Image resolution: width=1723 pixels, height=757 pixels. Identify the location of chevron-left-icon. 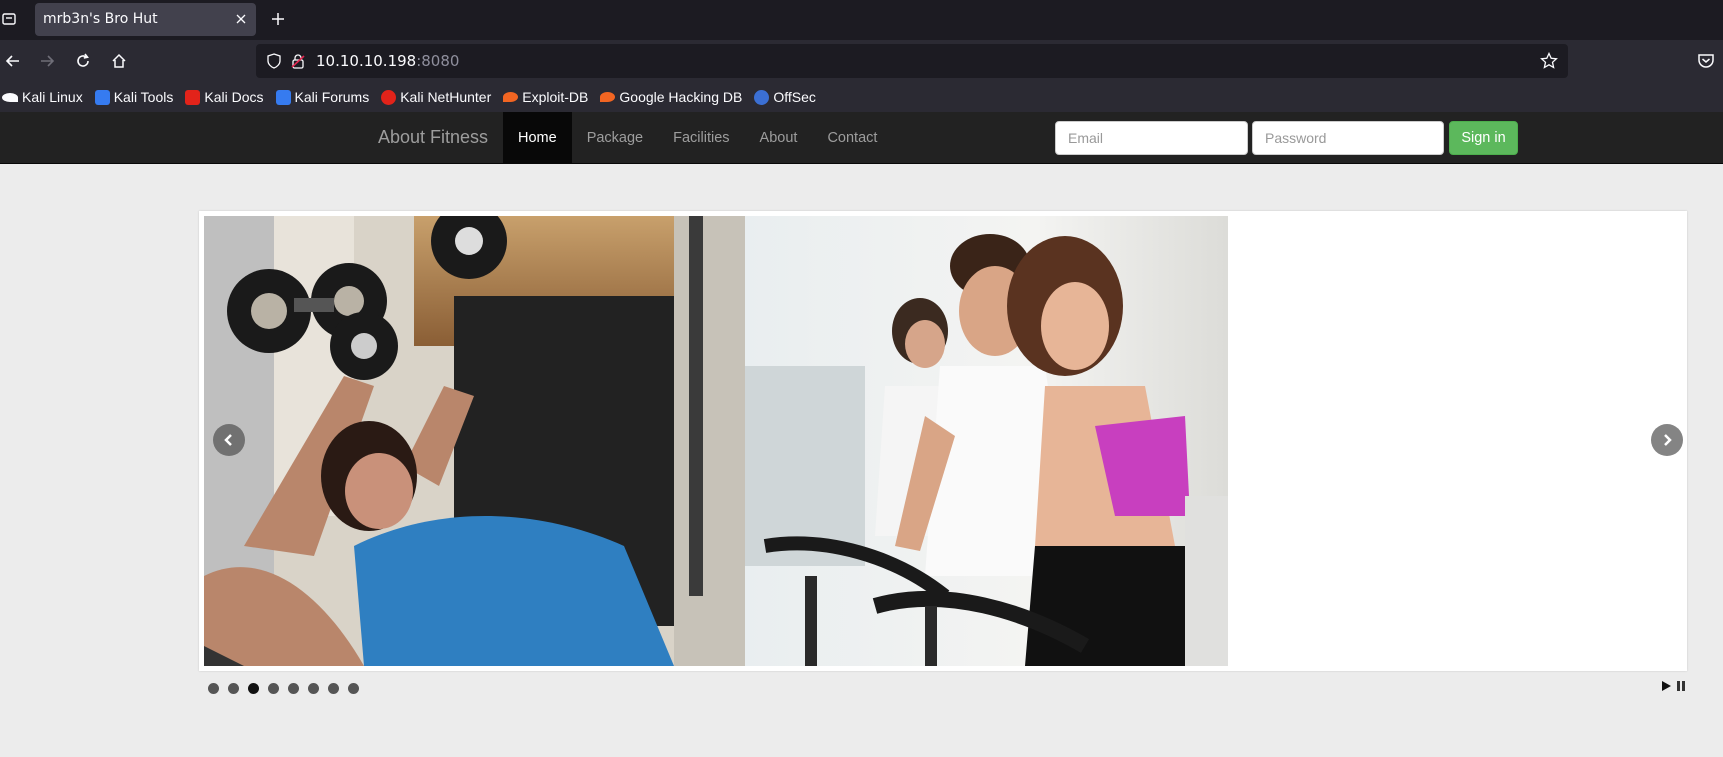
(228, 440).